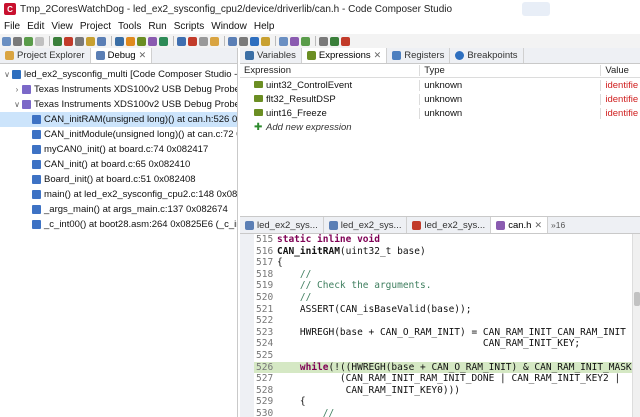  What do you see at coordinates (436, 251) in the screenshot?
I see `code-line: 516 CAN_initRAM(uint32_t base)` at bounding box center [436, 251].